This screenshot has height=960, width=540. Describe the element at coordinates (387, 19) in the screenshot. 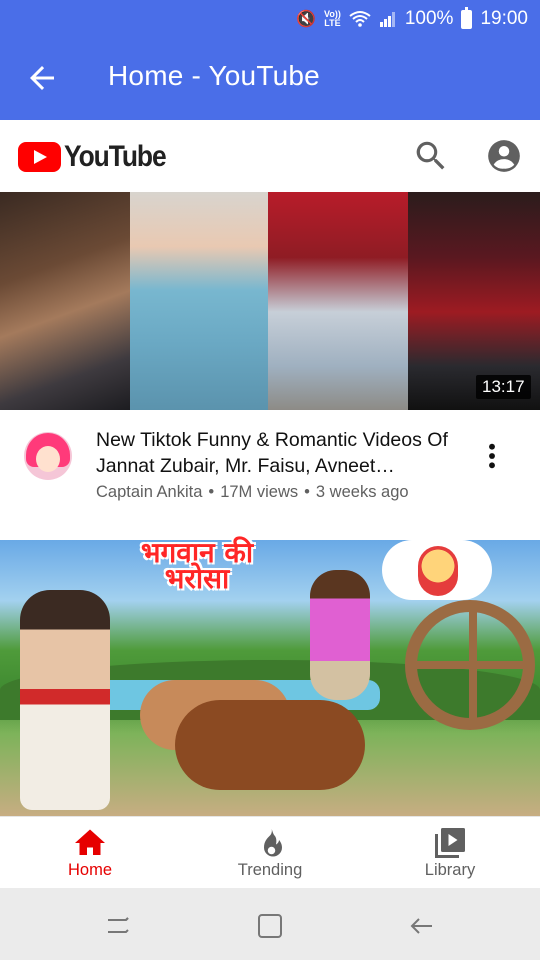

I see `signal-icon` at that location.